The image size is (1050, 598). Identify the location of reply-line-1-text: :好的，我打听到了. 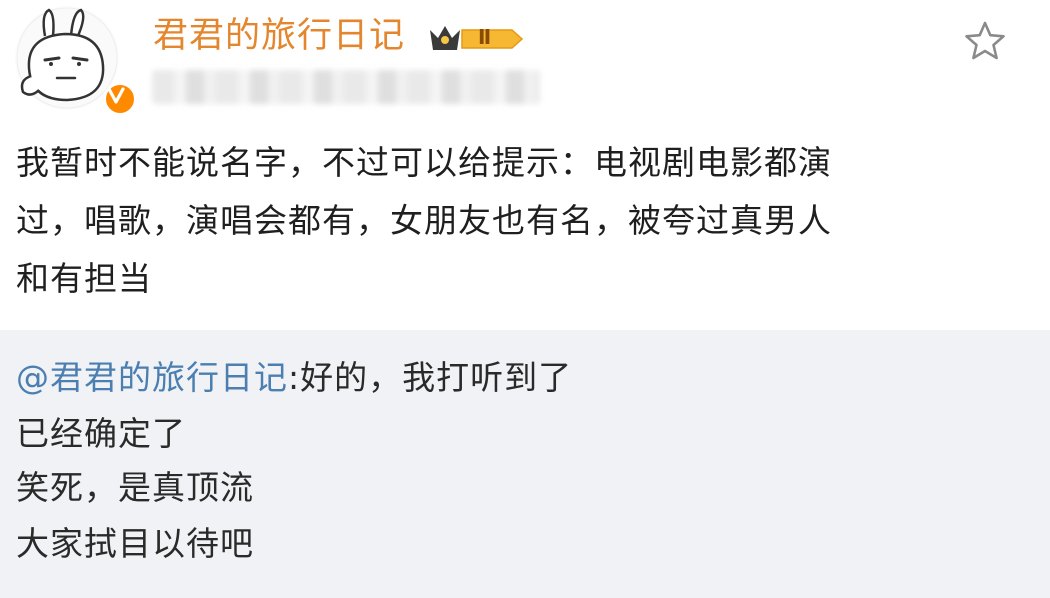
(430, 377).